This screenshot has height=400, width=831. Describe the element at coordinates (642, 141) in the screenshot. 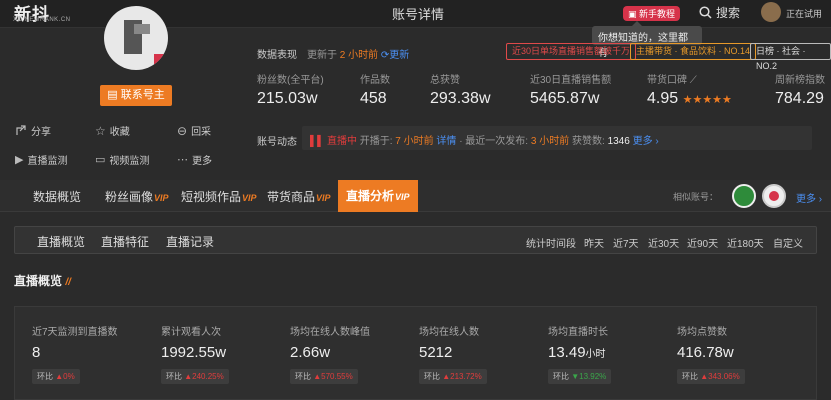

I see `more-link-label: 更多` at that location.